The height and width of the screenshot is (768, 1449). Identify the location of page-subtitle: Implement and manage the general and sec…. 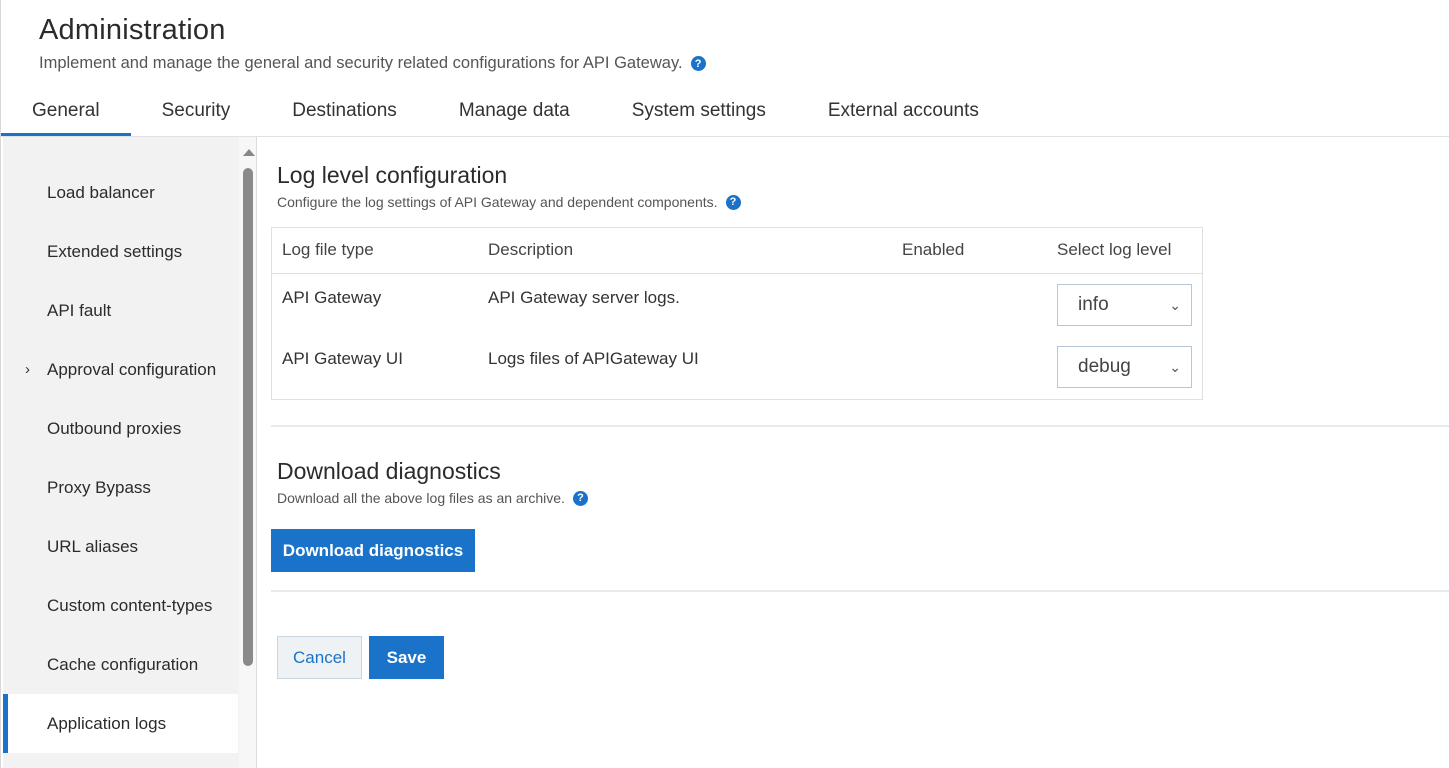
(372, 63).